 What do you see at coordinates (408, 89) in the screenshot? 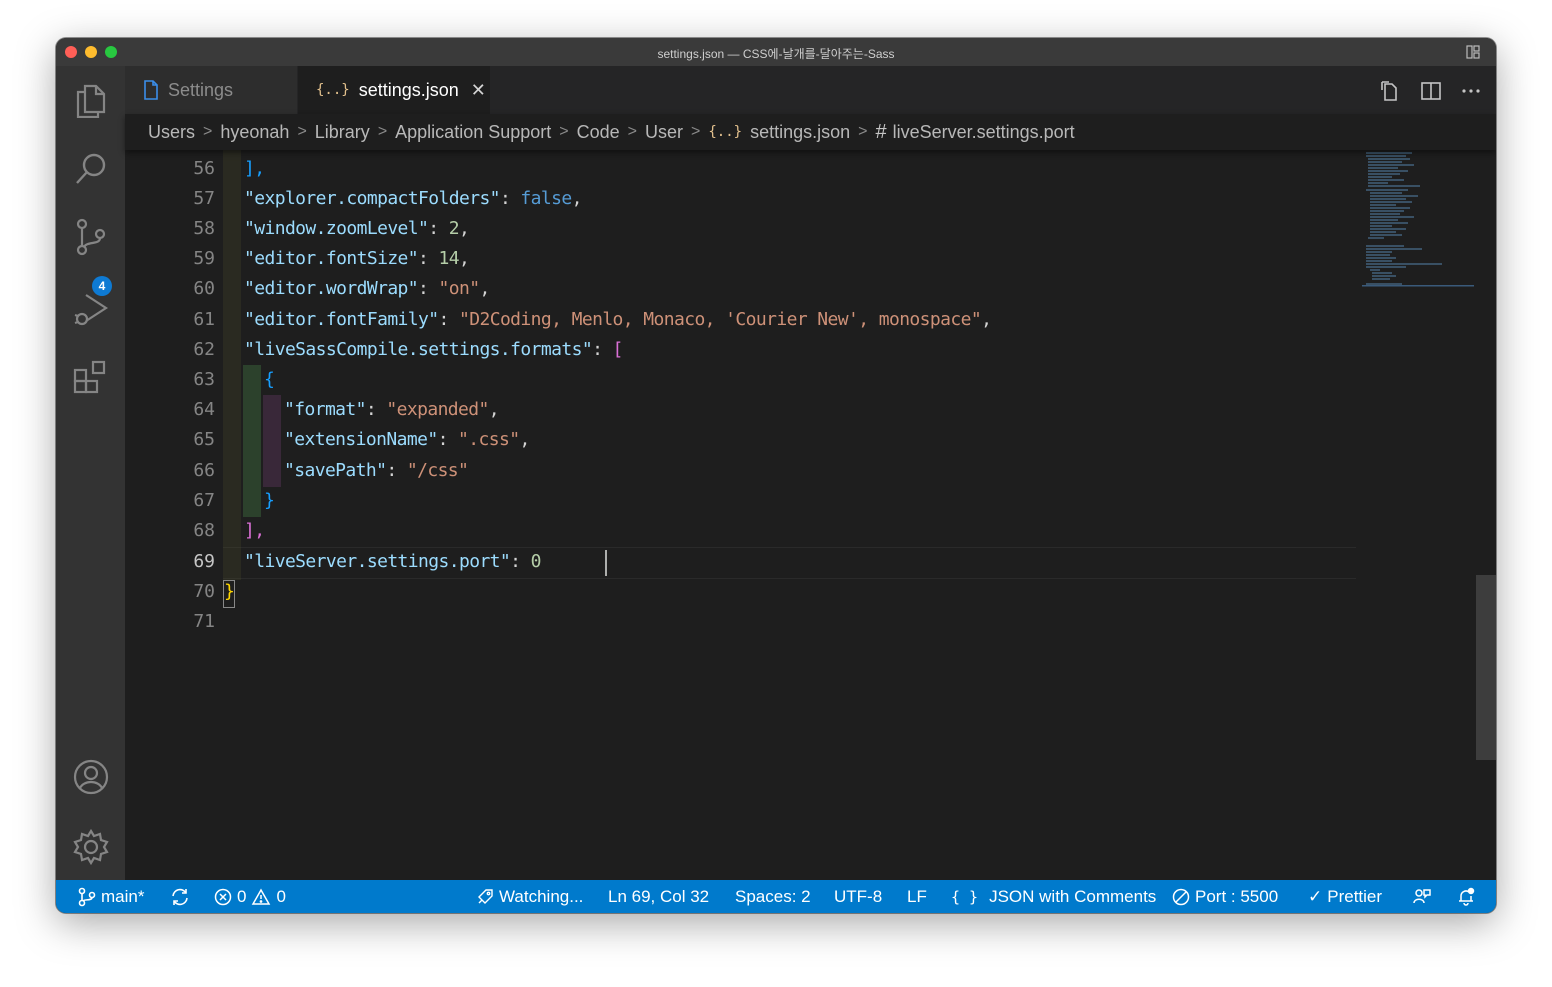
I see `tab-settings-json-label: settings.json` at bounding box center [408, 89].